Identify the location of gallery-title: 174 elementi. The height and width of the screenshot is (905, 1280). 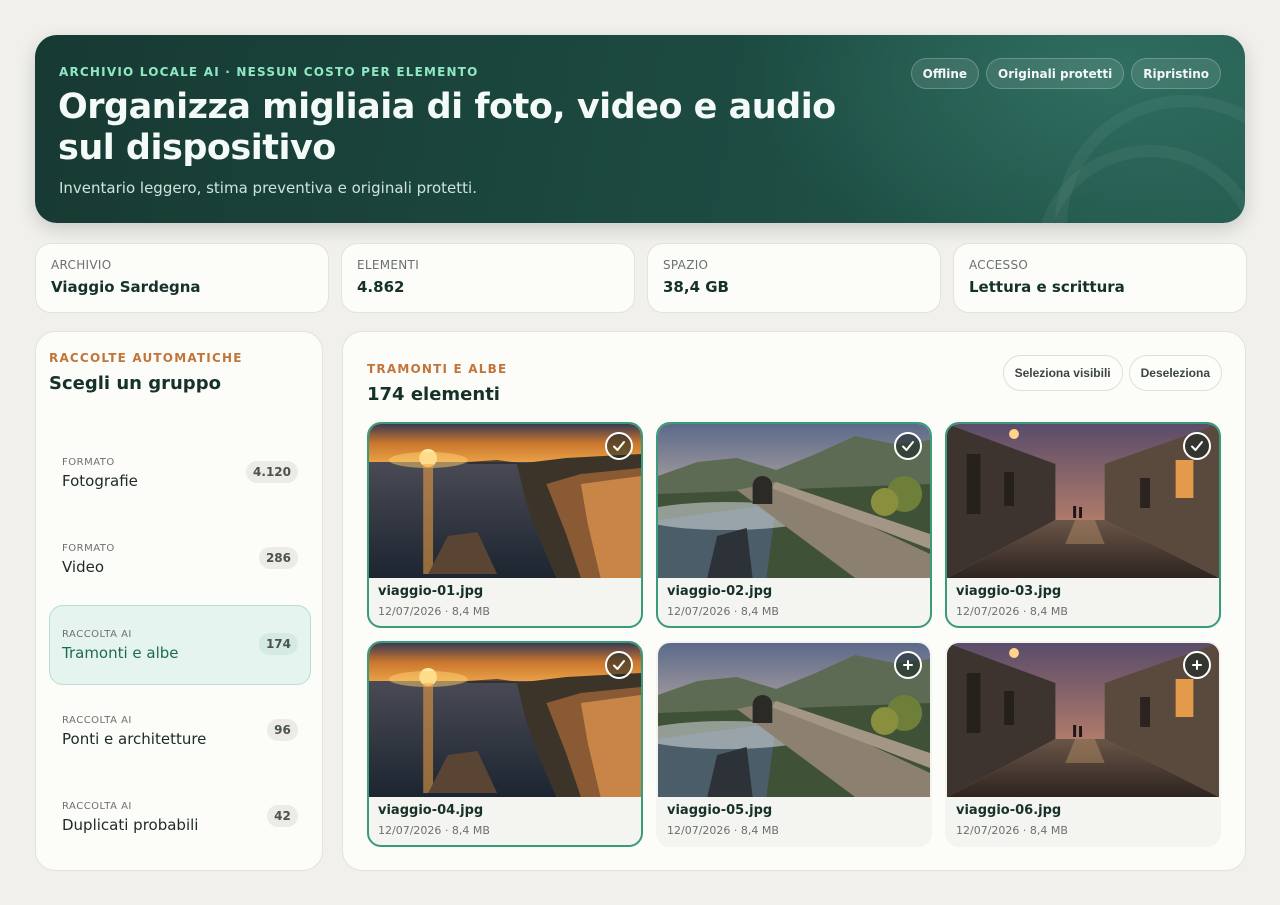
(433, 394).